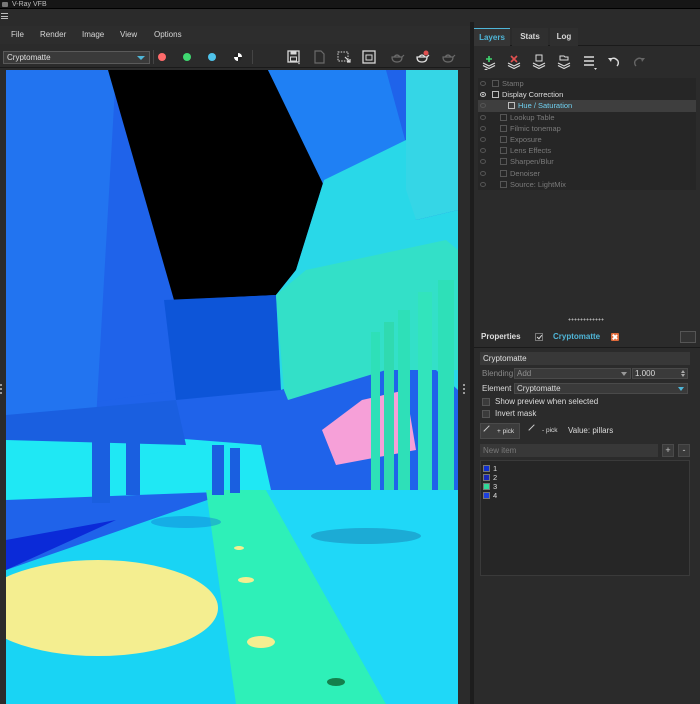 This screenshot has height=704, width=700. I want to click on layer-enabled-checkbox, so click(539, 337).